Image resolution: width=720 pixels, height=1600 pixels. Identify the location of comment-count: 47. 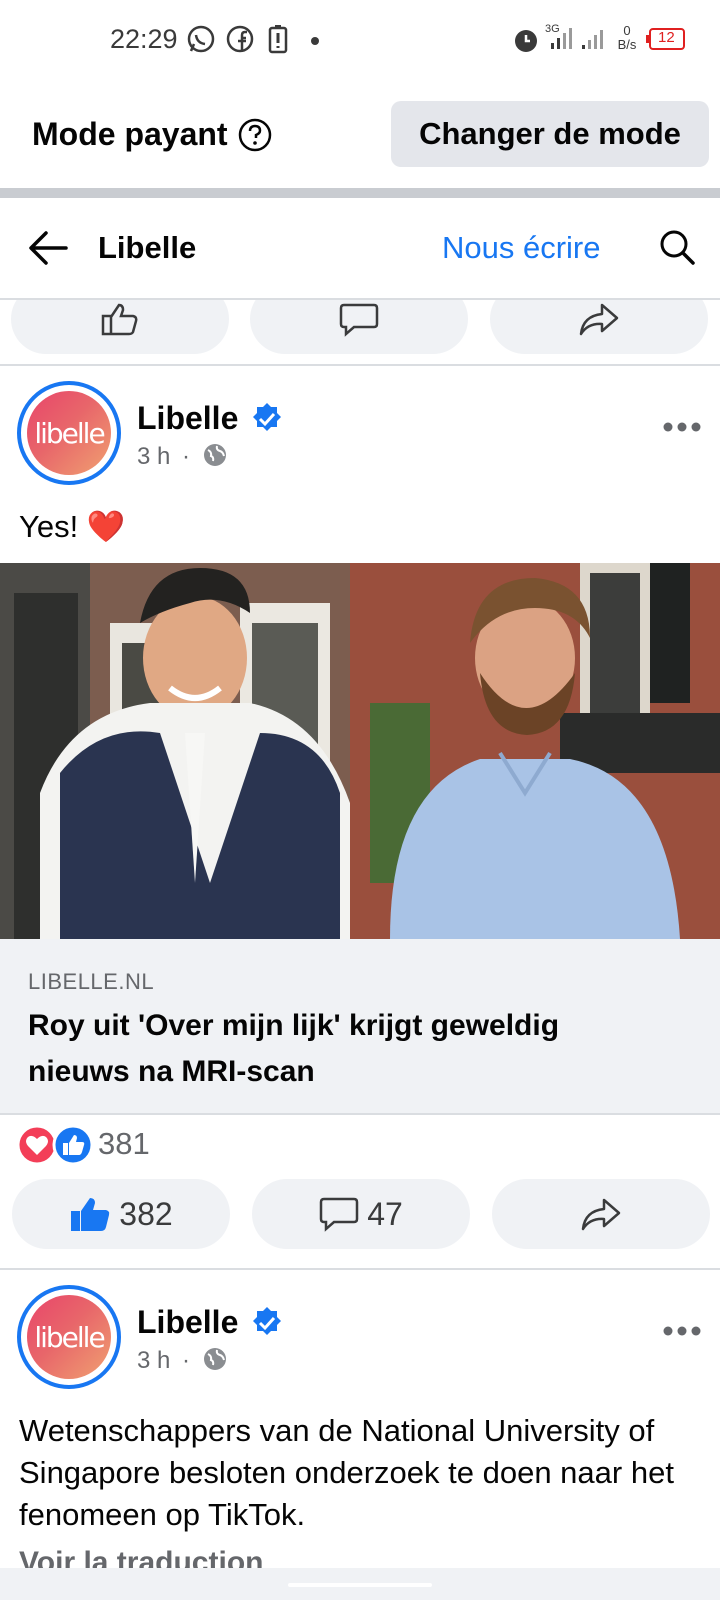
(385, 1213).